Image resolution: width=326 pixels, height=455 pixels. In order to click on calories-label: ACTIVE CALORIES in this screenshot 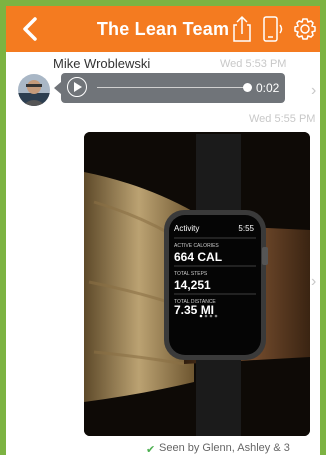, I will do `click(196, 246)`.